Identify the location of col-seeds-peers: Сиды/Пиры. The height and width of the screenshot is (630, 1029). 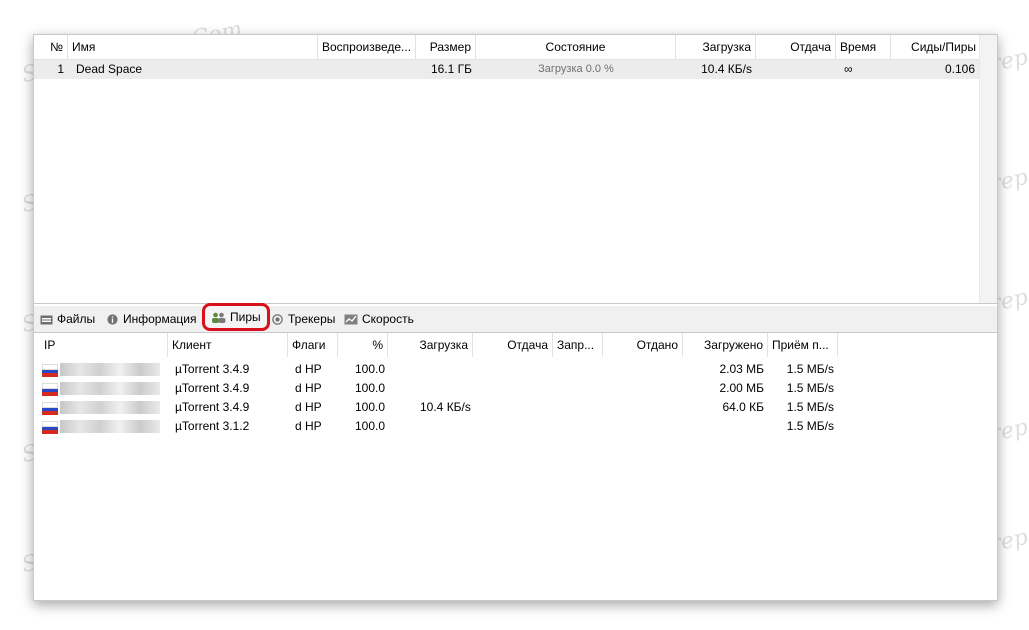
(936, 47).